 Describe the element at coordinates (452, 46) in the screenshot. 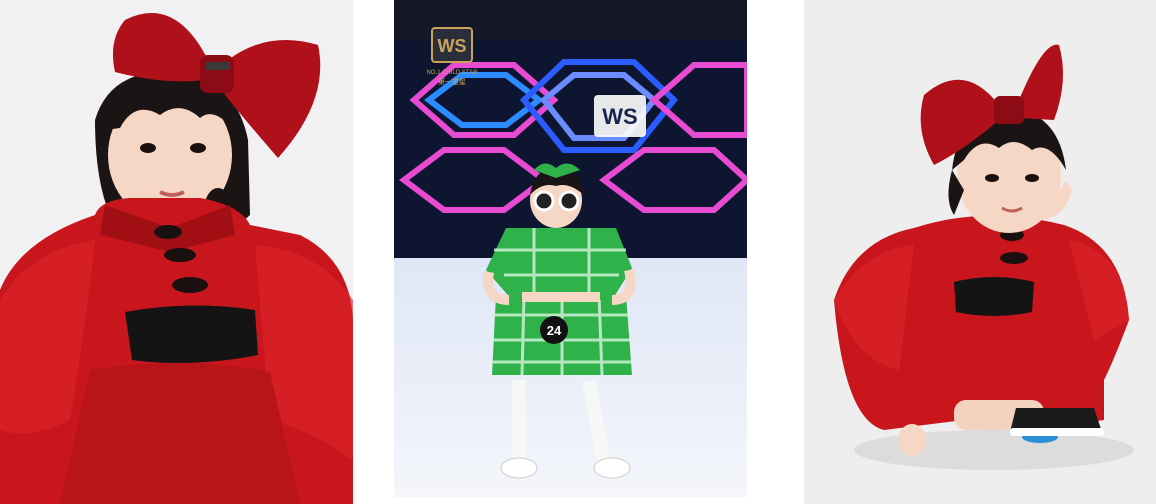

I see `logo-mark-text: WS` at that location.